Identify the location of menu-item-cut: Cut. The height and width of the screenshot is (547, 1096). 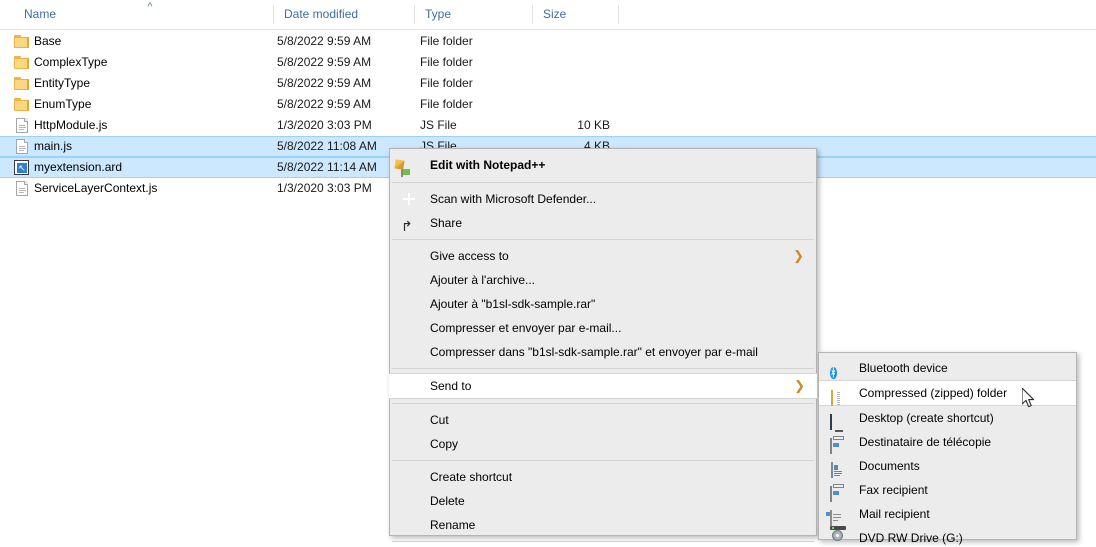
(603, 420).